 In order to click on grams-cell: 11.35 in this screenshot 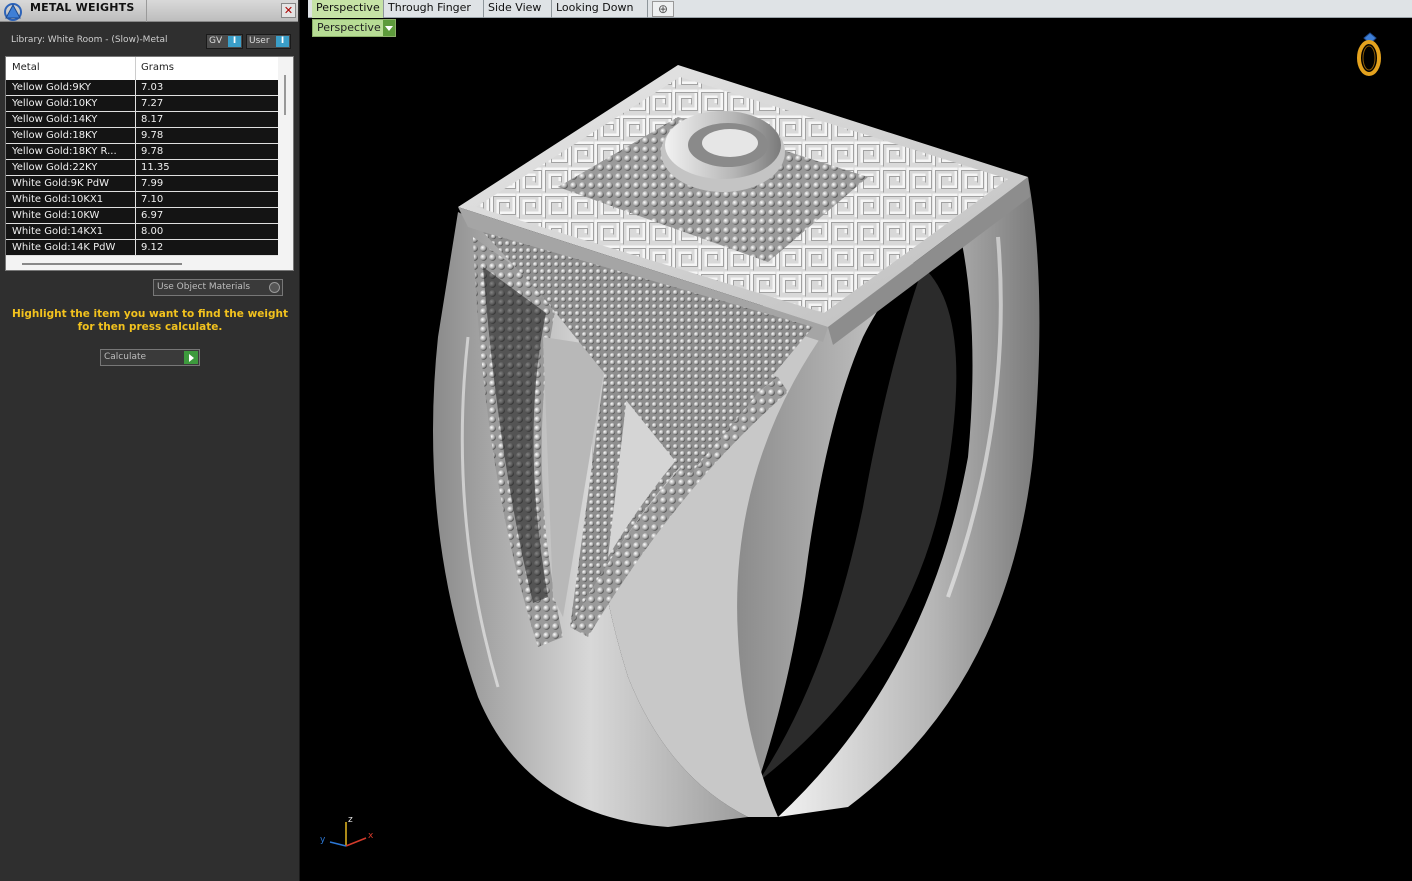, I will do `click(155, 167)`.